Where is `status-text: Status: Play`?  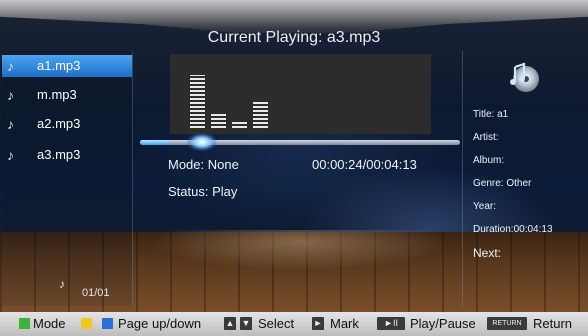
status-text: Status: Play is located at coordinates (203, 191).